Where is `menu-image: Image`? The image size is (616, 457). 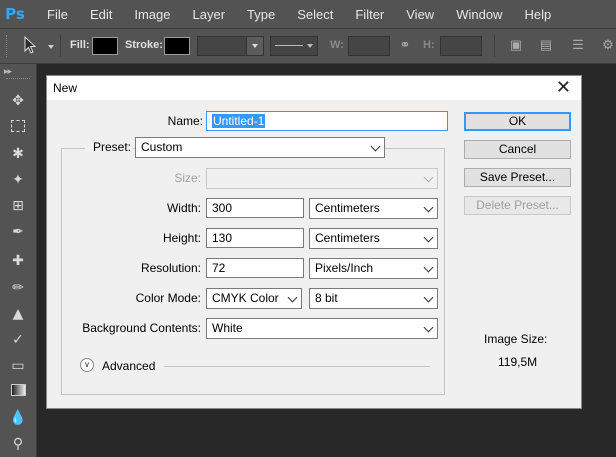
menu-image: Image is located at coordinates (152, 14).